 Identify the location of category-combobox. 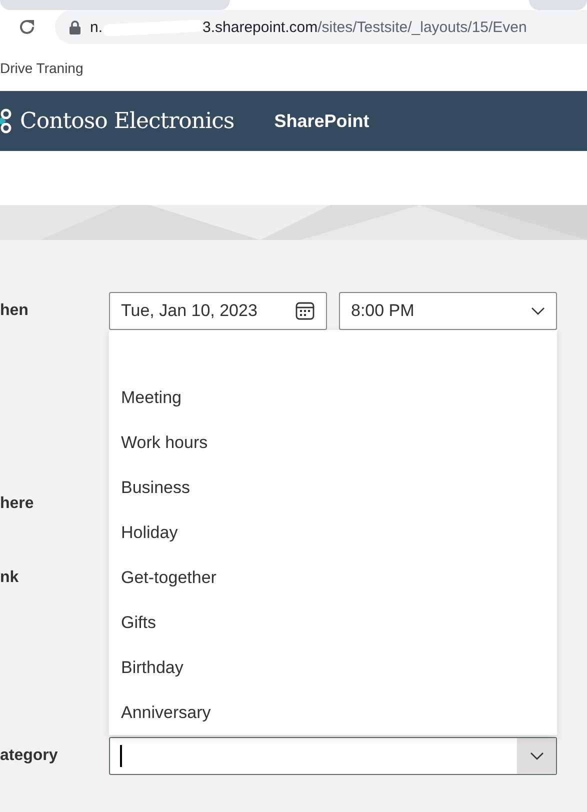
(333, 756).